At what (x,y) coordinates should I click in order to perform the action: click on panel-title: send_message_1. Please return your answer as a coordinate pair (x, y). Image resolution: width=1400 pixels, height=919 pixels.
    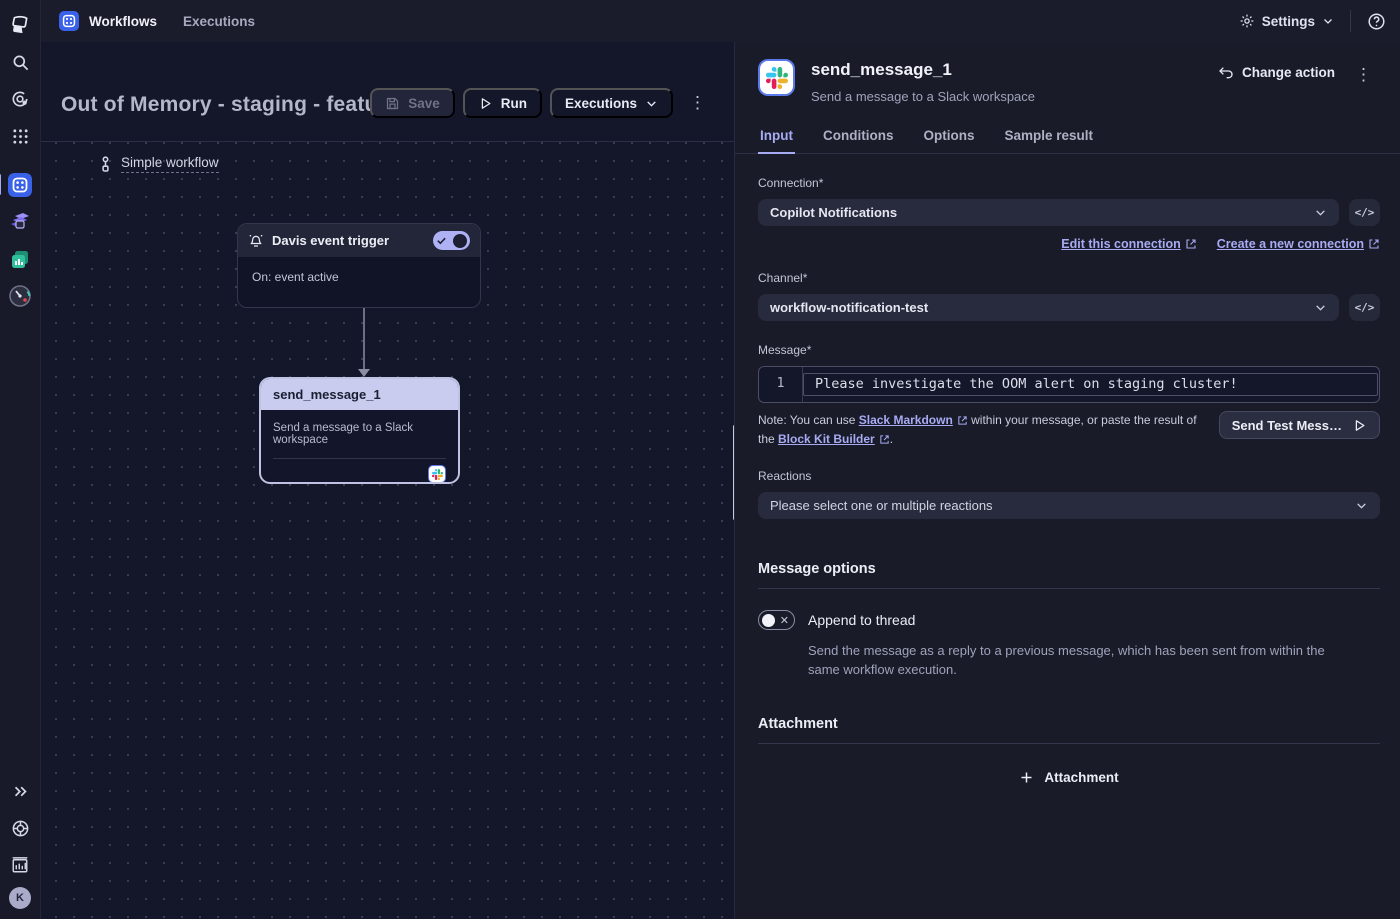
    Looking at the image, I should click on (881, 69).